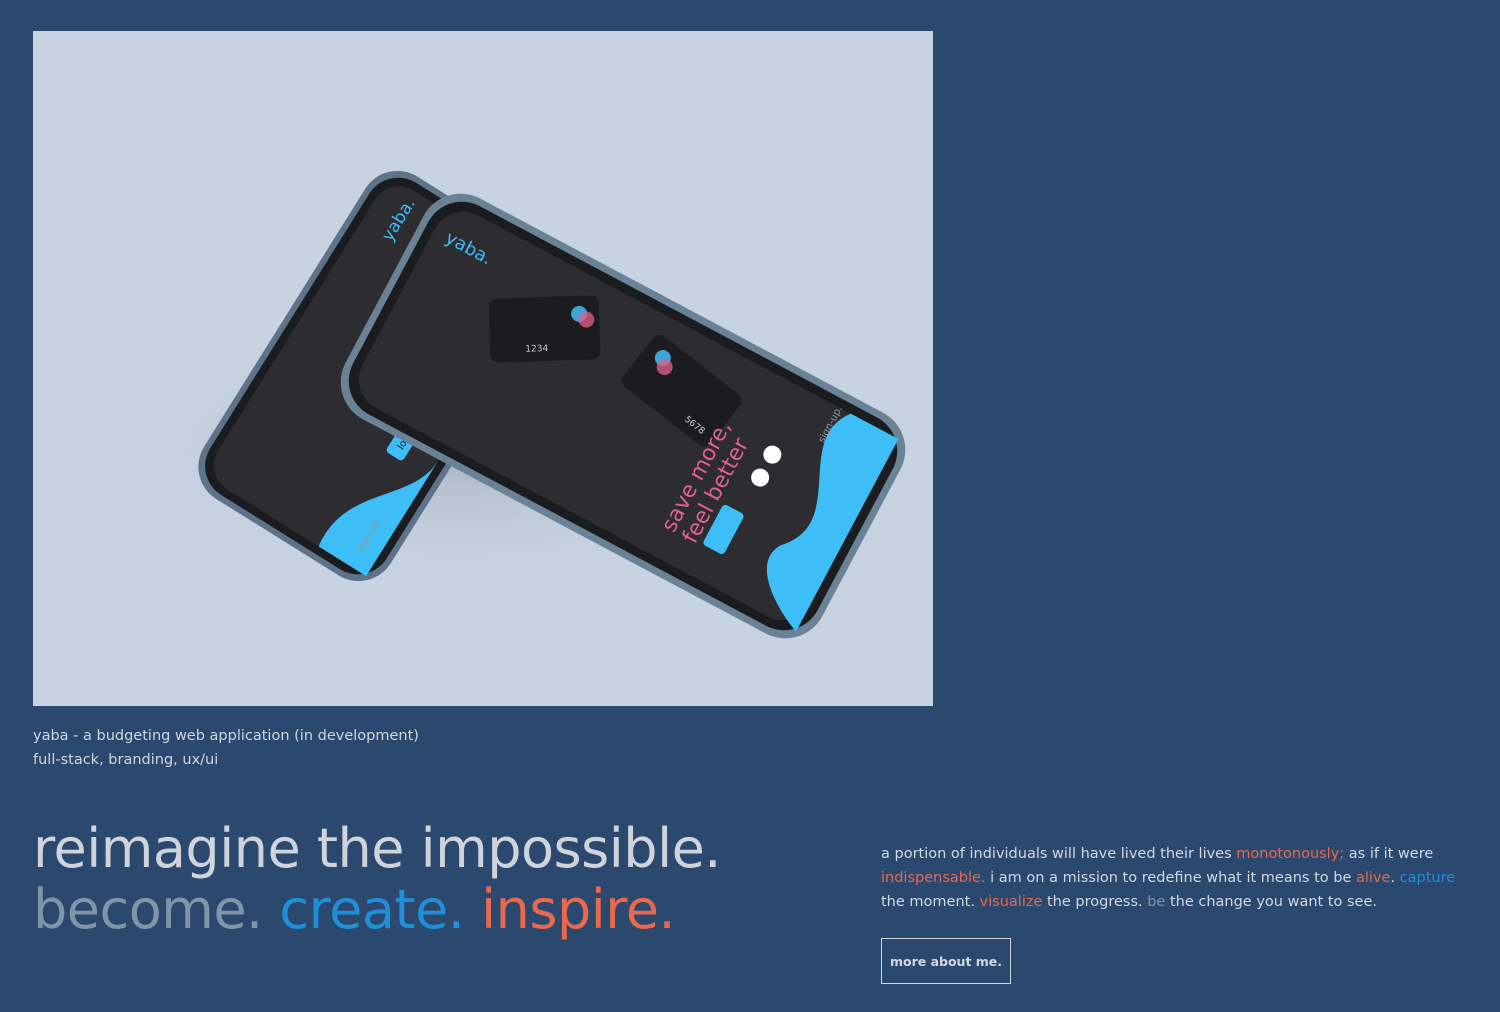 The image size is (1500, 1012). What do you see at coordinates (1156, 902) in the screenshot?
I see `about-word-be: be` at bounding box center [1156, 902].